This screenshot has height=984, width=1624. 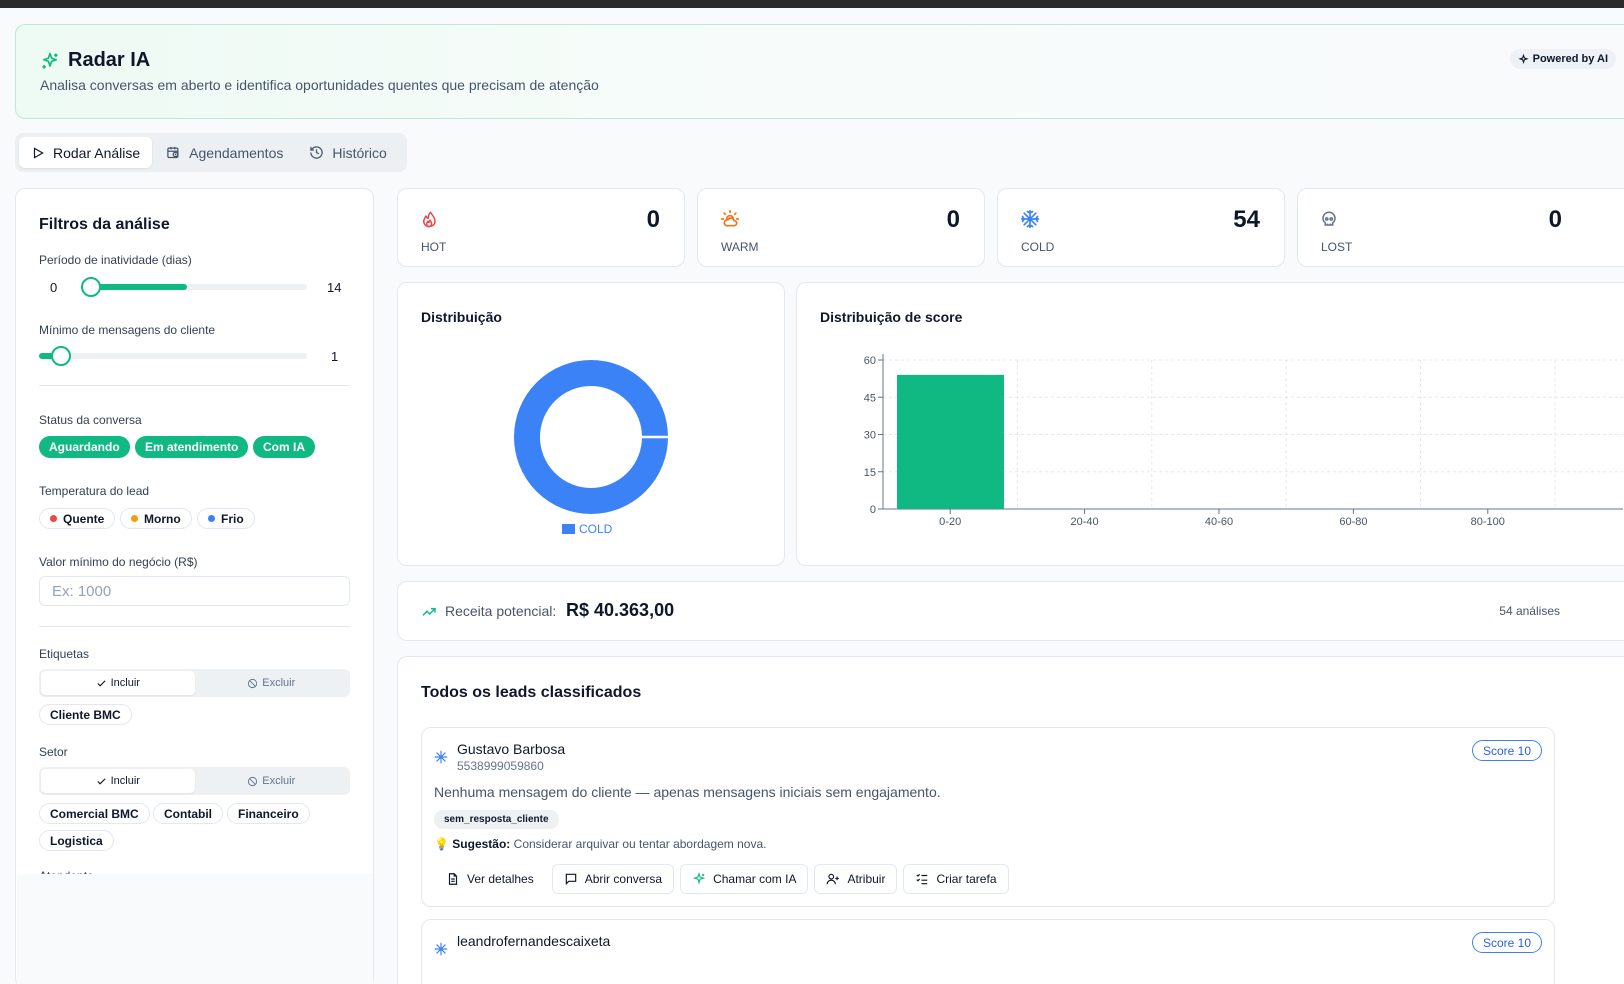 I want to click on revenue-value: R$ 40.363,00, so click(x=620, y=610).